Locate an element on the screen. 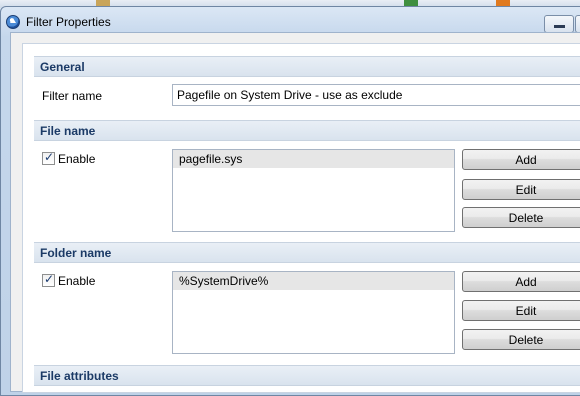 The height and width of the screenshot is (396, 580). folder-name-enable-checkbox is located at coordinates (48, 279).